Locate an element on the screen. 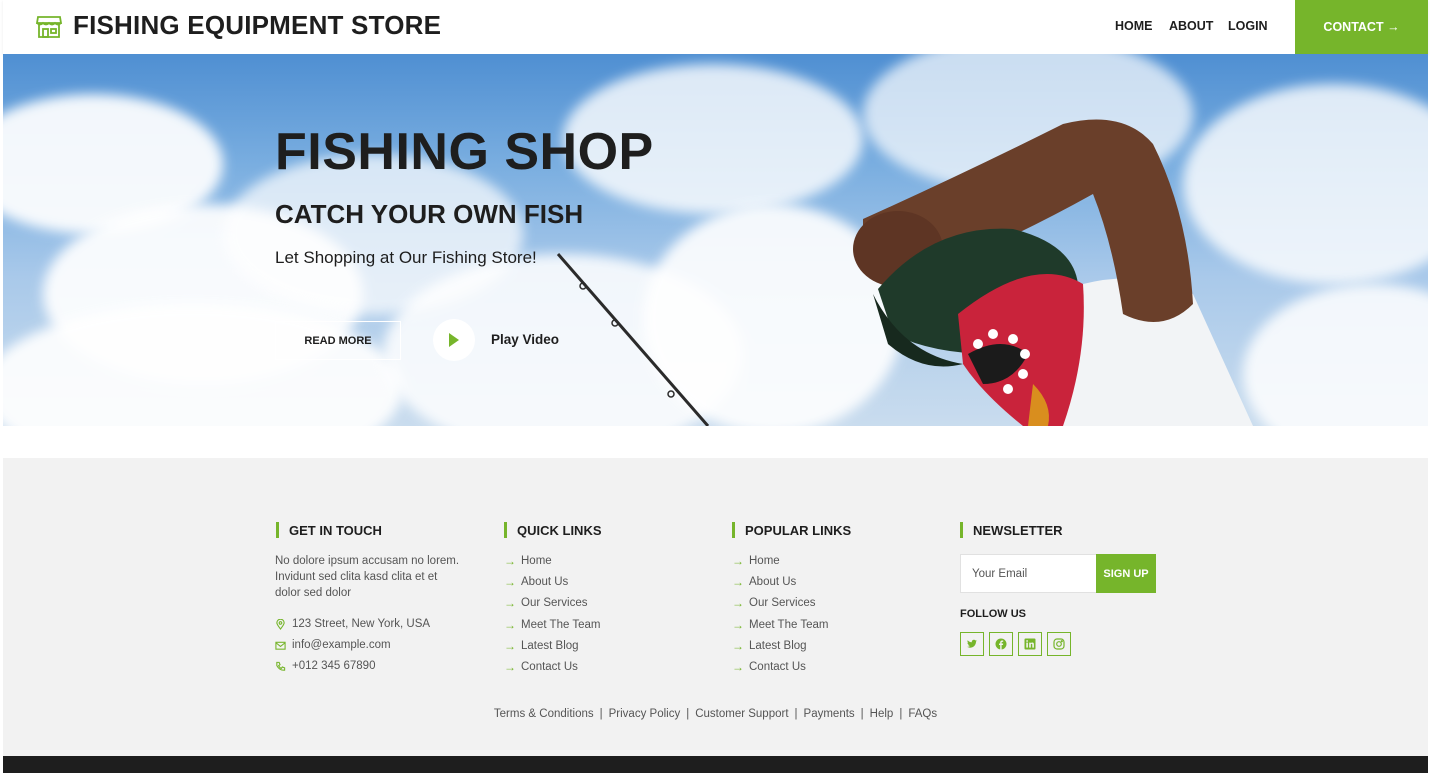 This screenshot has width=1430, height=773. quick-link-contact: → Contact Us is located at coordinates (541, 667).